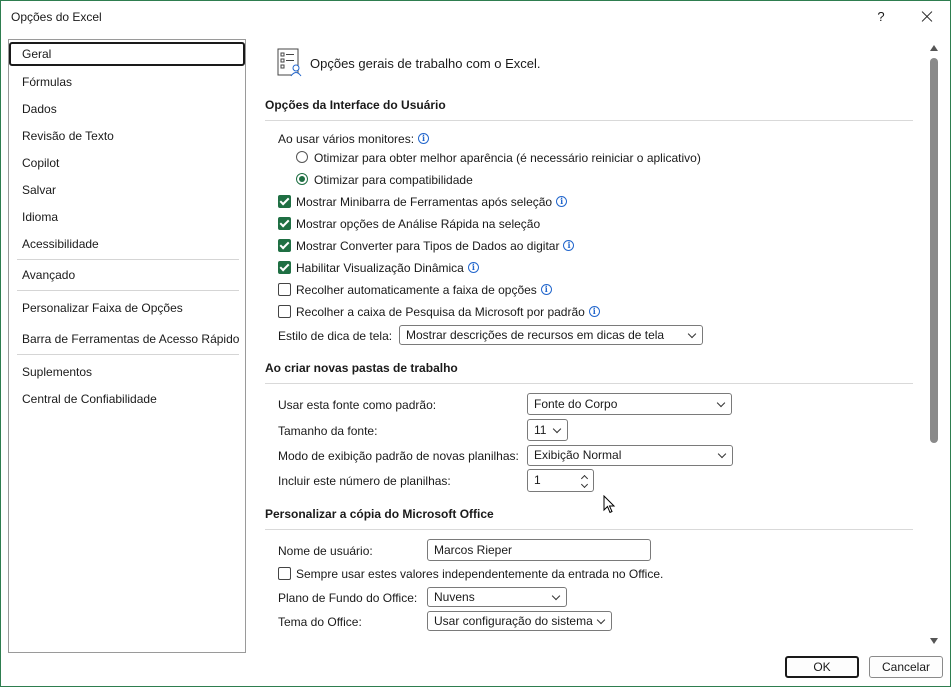  I want to click on window-title: Opções do Excel, so click(56, 17).